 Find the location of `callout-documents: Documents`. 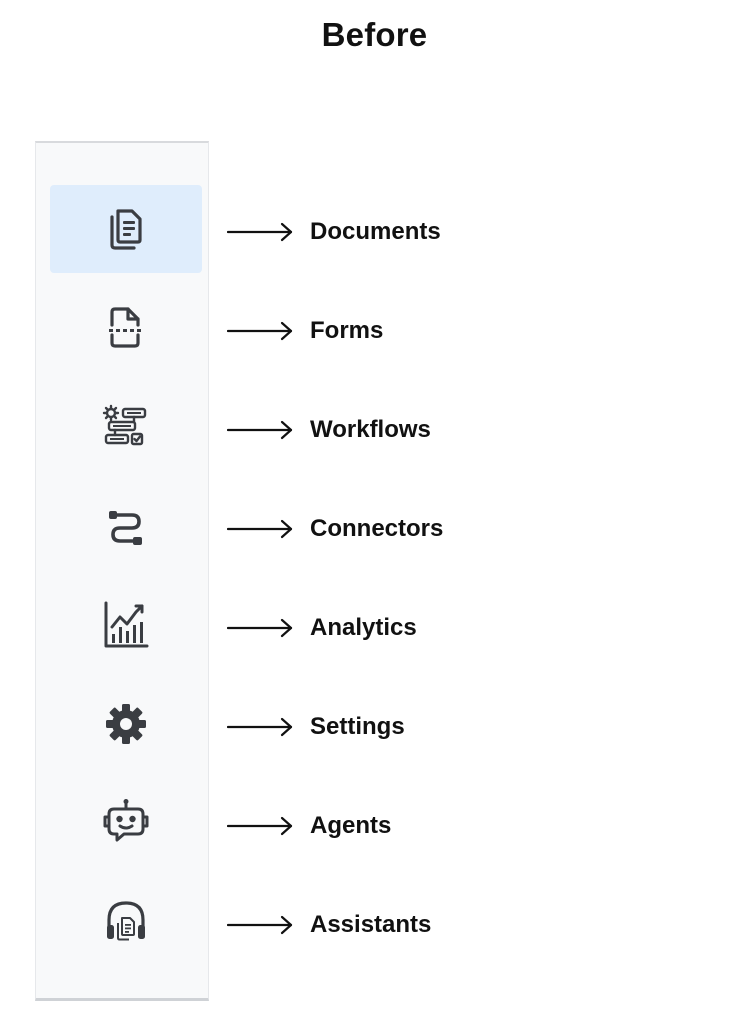

callout-documents: Documents is located at coordinates (334, 232).